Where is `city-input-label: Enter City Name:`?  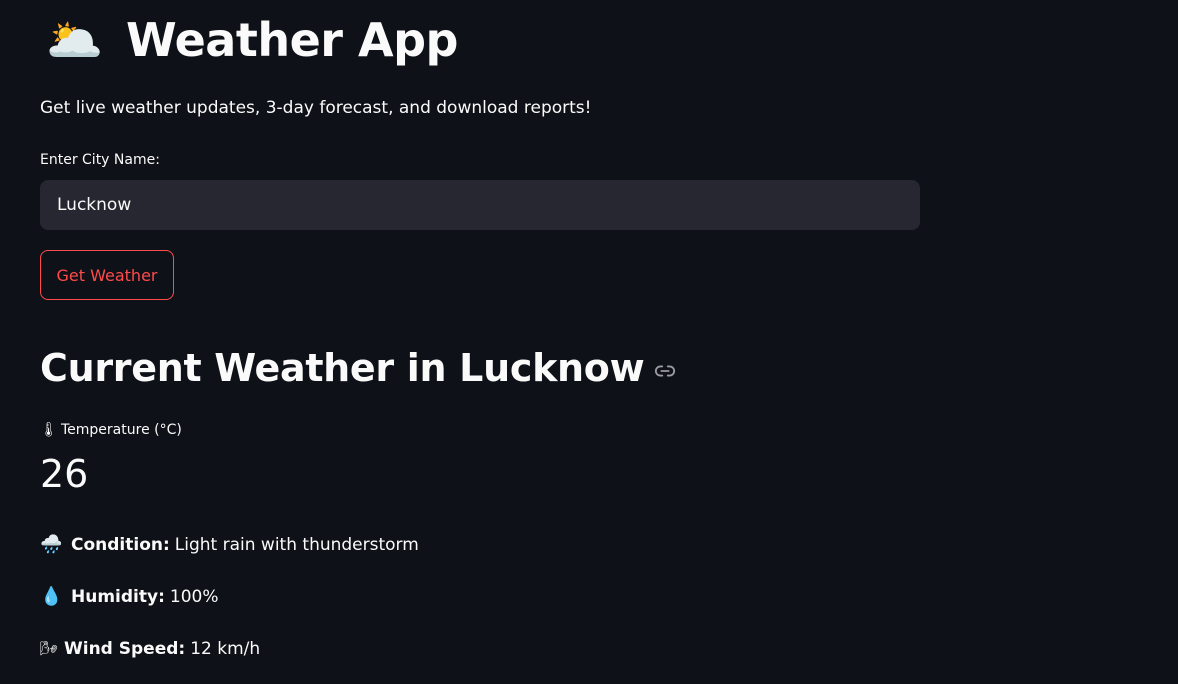 city-input-label: Enter City Name: is located at coordinates (100, 160).